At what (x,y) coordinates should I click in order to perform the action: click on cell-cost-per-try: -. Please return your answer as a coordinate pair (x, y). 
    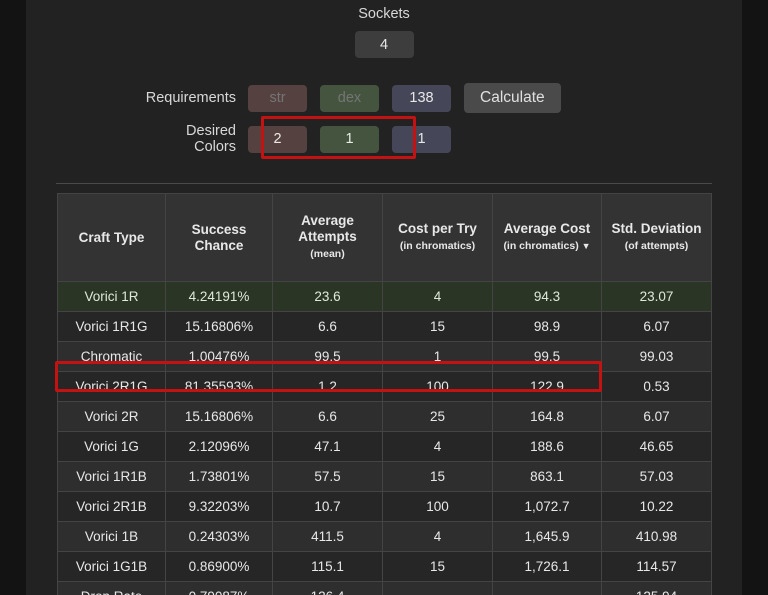
    Looking at the image, I should click on (437, 588).